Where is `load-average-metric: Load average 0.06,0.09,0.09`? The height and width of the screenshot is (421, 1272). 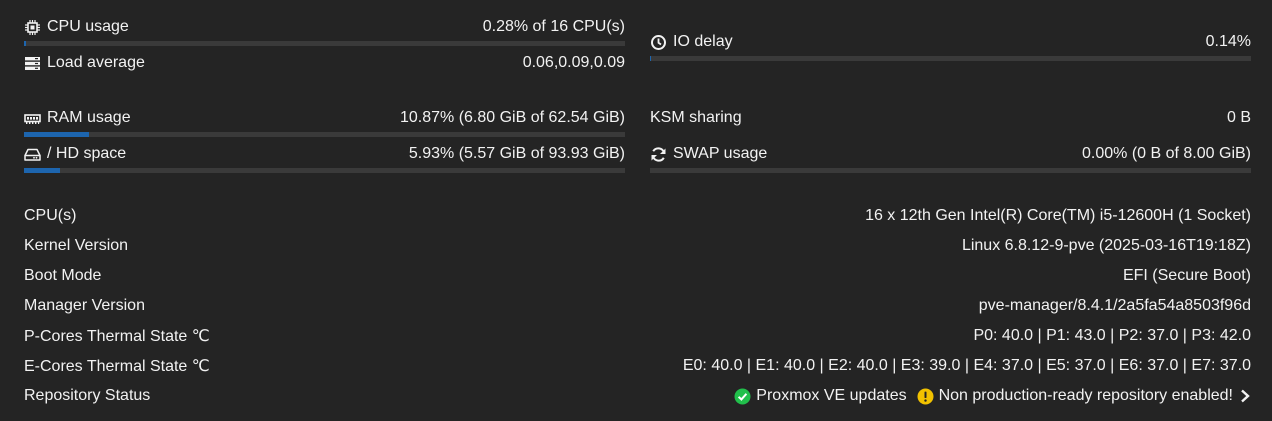
load-average-metric: Load average 0.06,0.09,0.09 is located at coordinates (324, 70).